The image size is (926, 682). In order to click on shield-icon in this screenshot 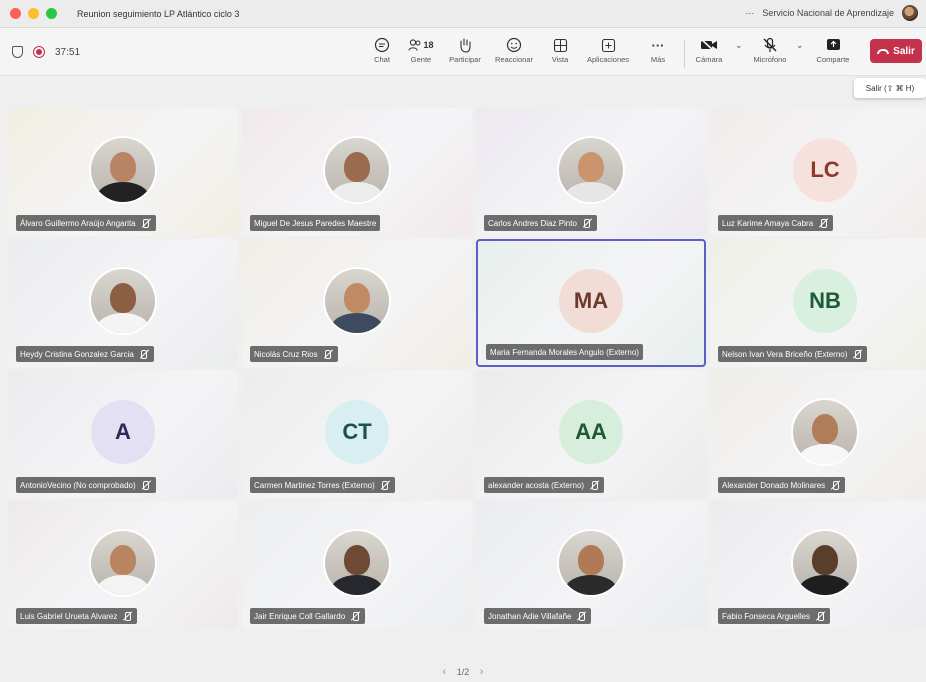, I will do `click(17, 52)`.